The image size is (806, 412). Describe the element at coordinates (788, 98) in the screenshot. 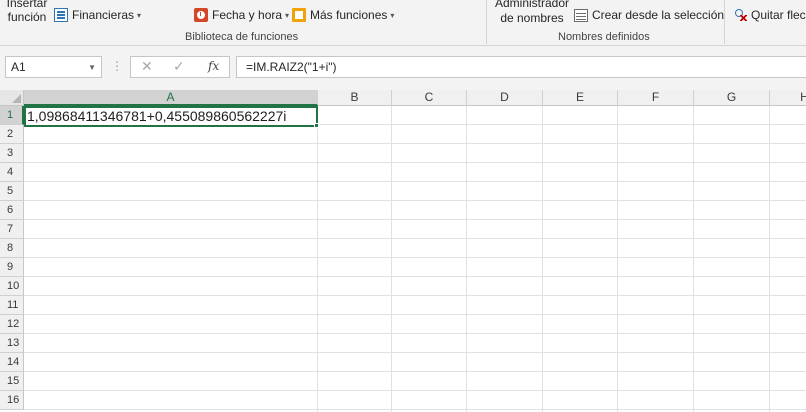

I see `column-header-h: H` at that location.